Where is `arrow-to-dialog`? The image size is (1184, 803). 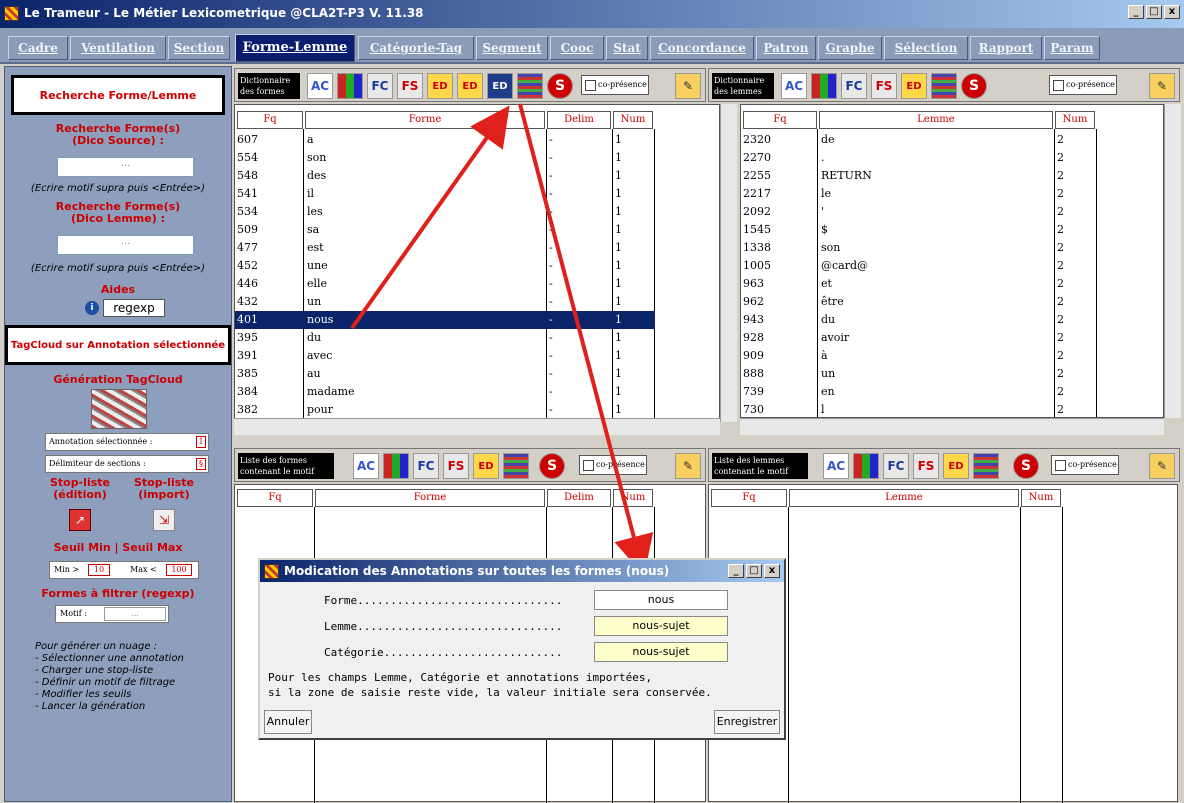 arrow-to-dialog is located at coordinates (586, 339).